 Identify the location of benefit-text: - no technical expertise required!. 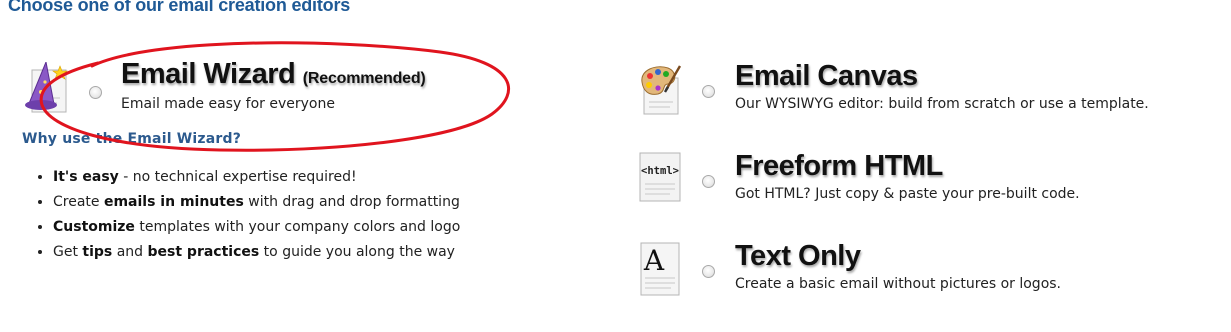
(237, 177).